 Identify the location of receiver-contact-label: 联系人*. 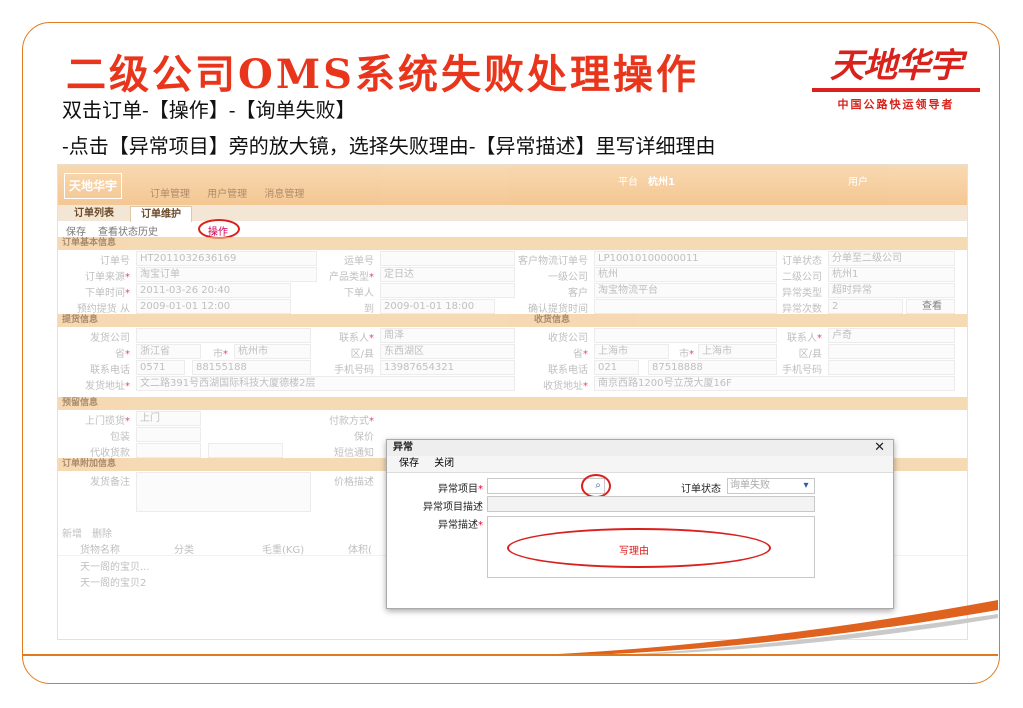
(804, 338).